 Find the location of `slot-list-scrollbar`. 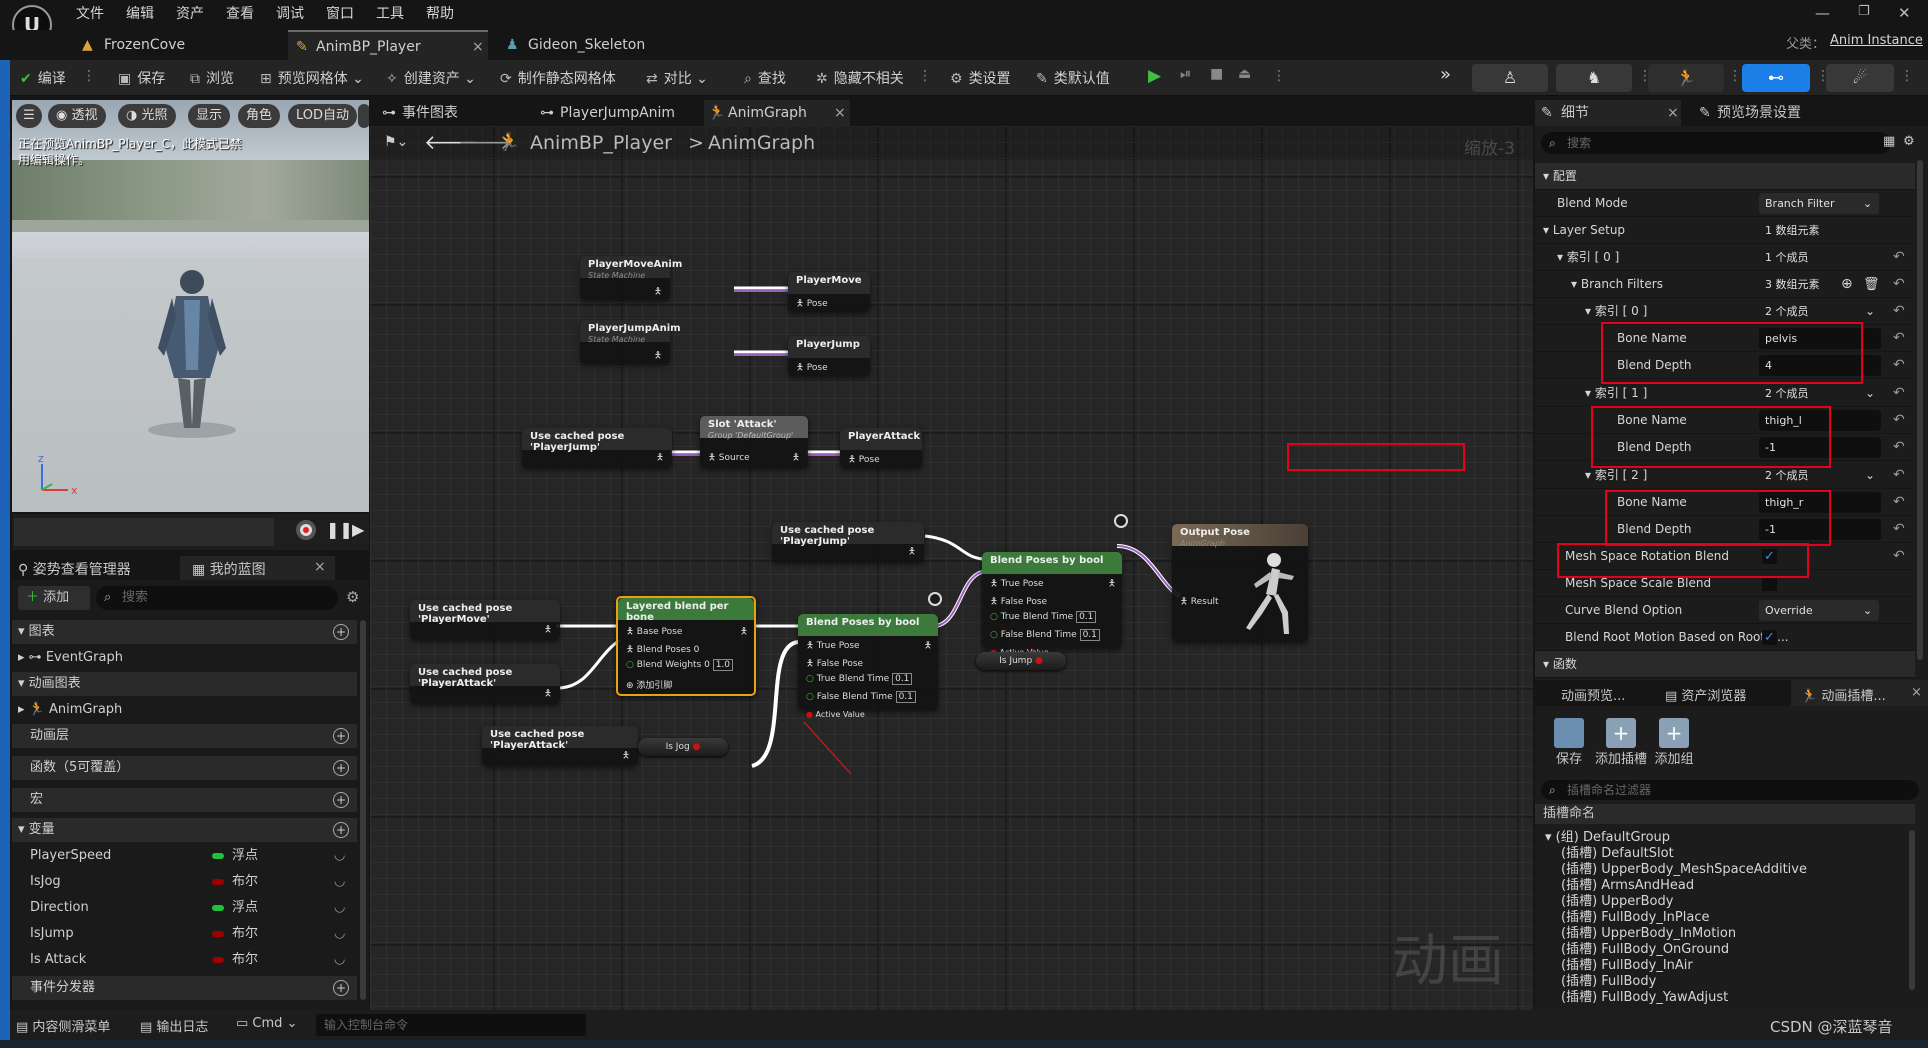

slot-list-scrollbar is located at coordinates (1912, 910).